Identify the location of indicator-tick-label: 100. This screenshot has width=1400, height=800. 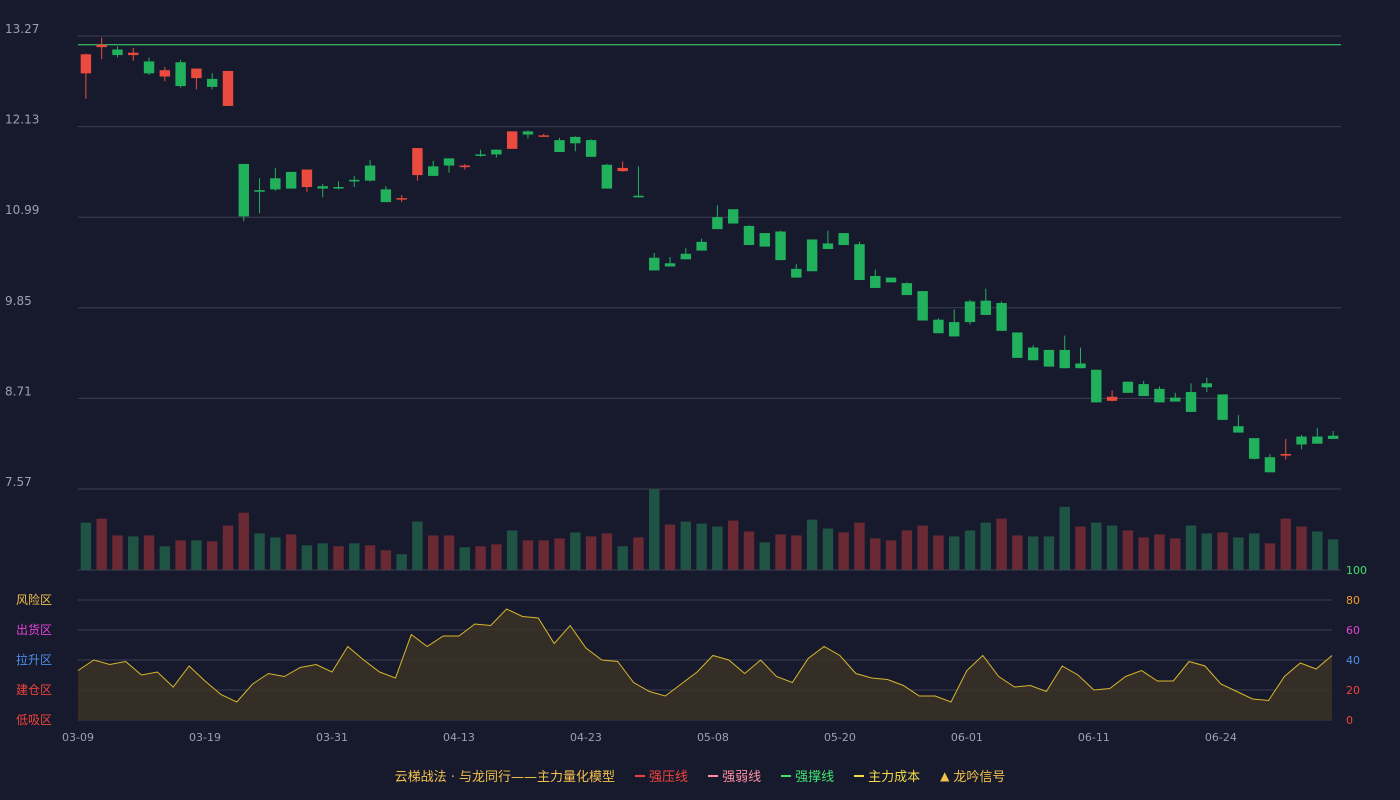
(1356, 570).